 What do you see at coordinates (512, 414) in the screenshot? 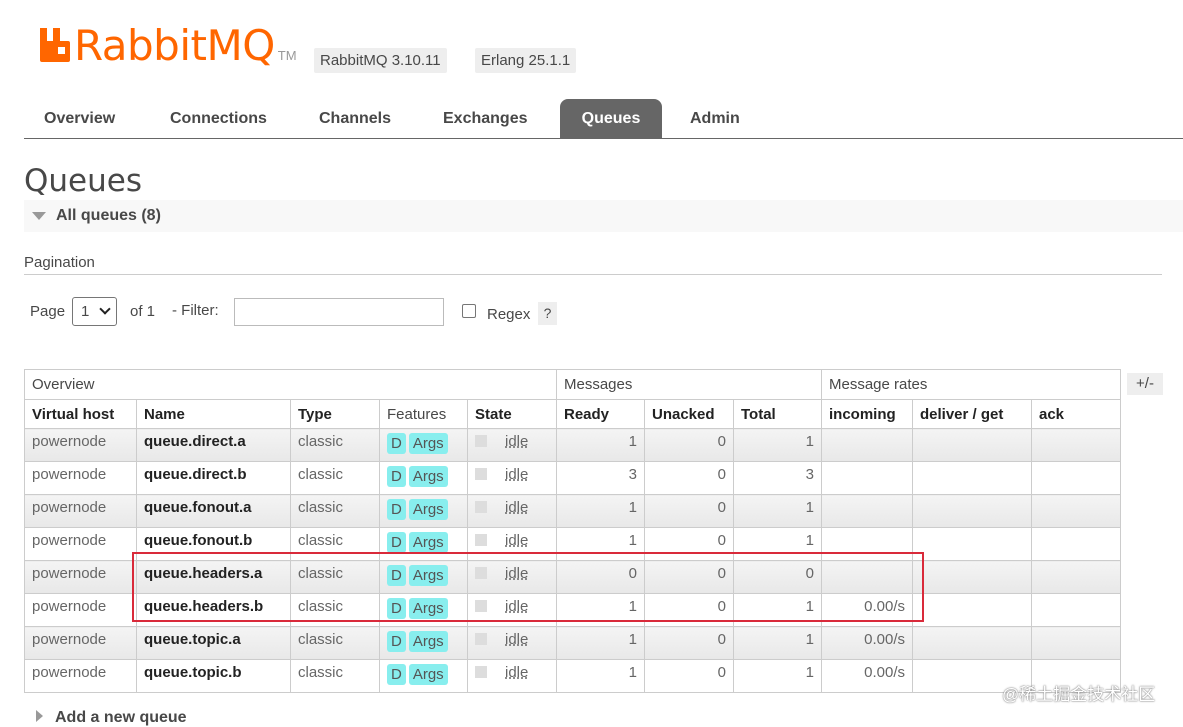
I see `column-header: State` at bounding box center [512, 414].